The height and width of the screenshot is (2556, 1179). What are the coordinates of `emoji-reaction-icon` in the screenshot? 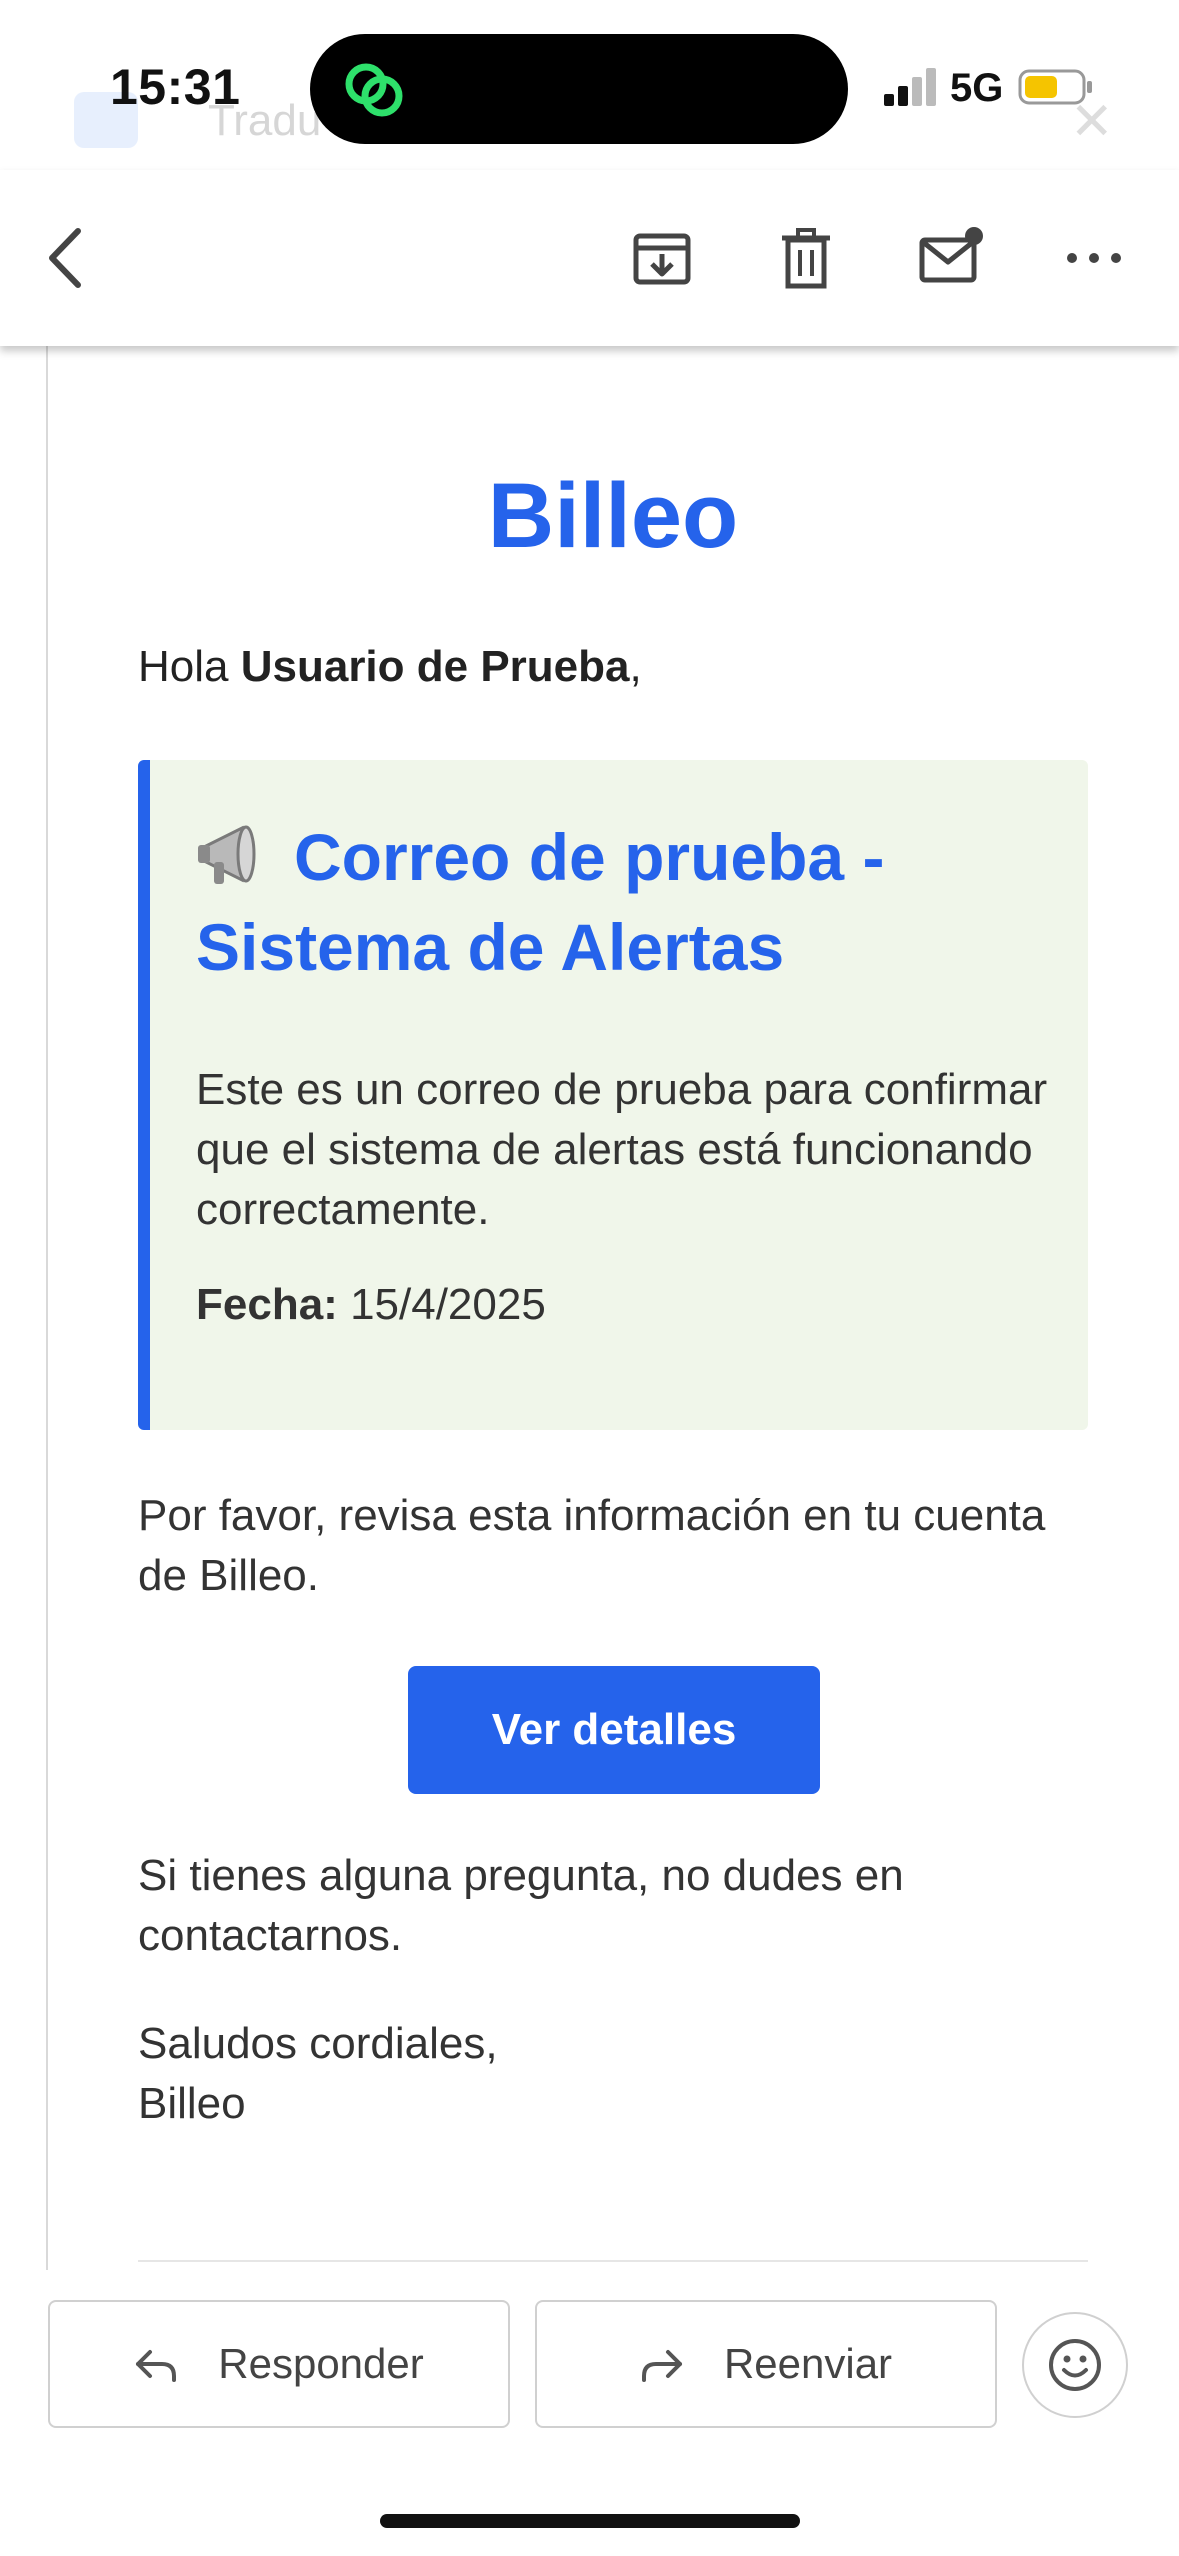 It's located at (1075, 2365).